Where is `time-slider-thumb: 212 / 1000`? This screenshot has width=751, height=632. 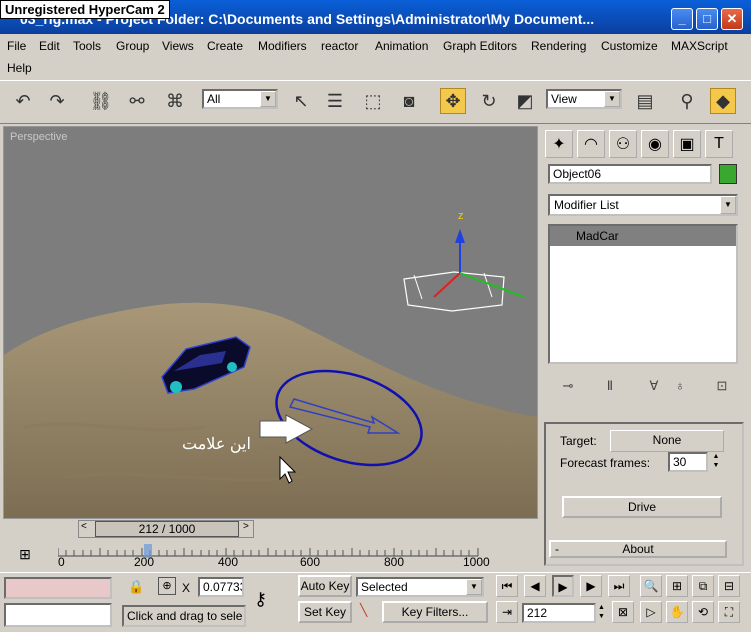 time-slider-thumb: 212 / 1000 is located at coordinates (167, 529).